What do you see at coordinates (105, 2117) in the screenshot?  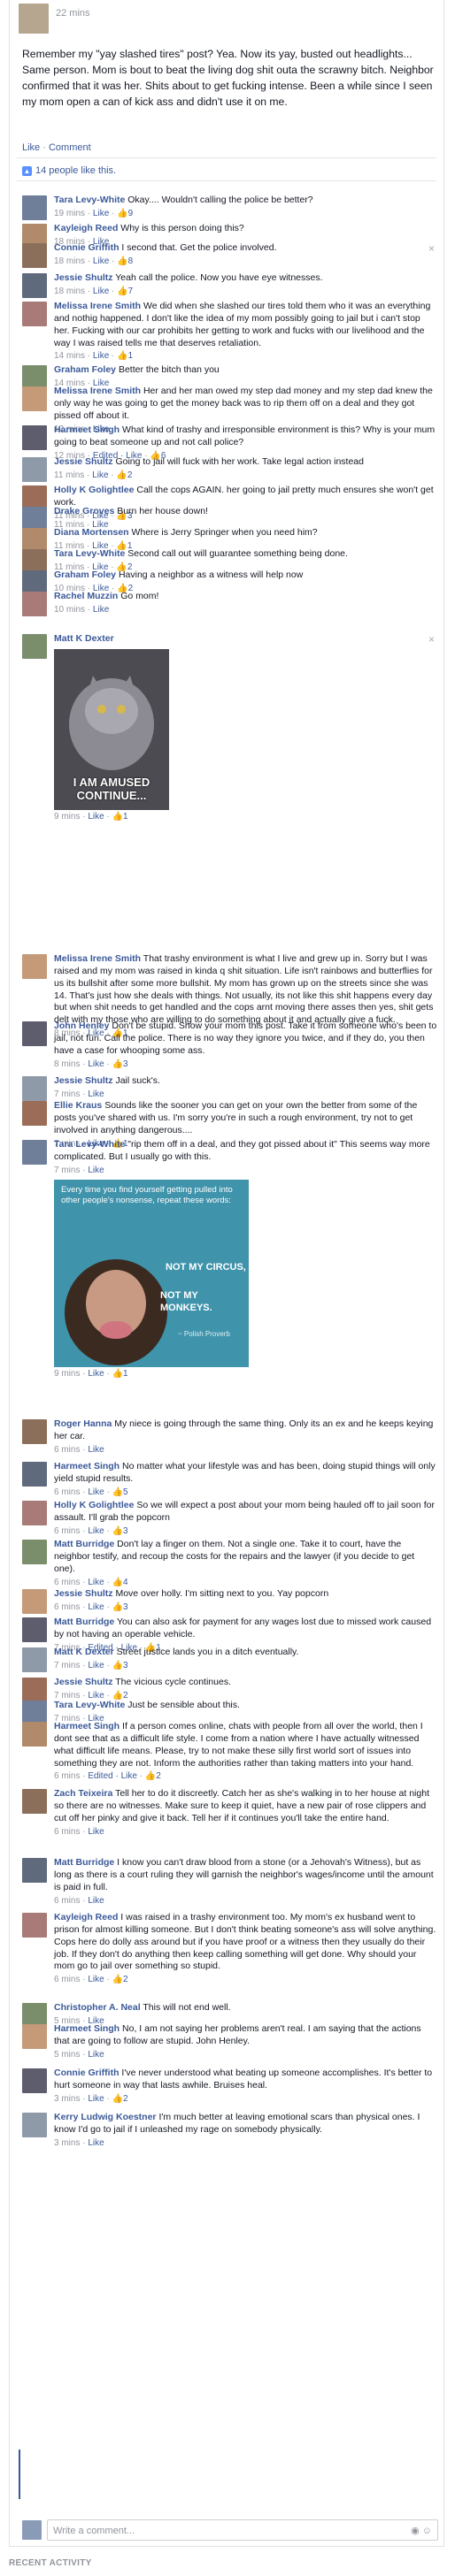 I see `comment-author: Kerry Ludwig Koestner` at bounding box center [105, 2117].